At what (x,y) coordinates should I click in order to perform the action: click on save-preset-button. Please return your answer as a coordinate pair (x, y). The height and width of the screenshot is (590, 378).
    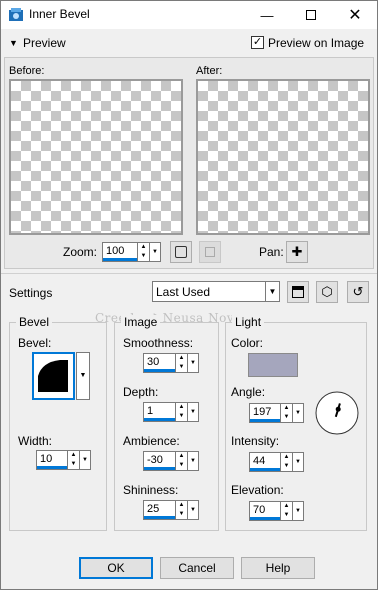
    Looking at the image, I should click on (298, 292).